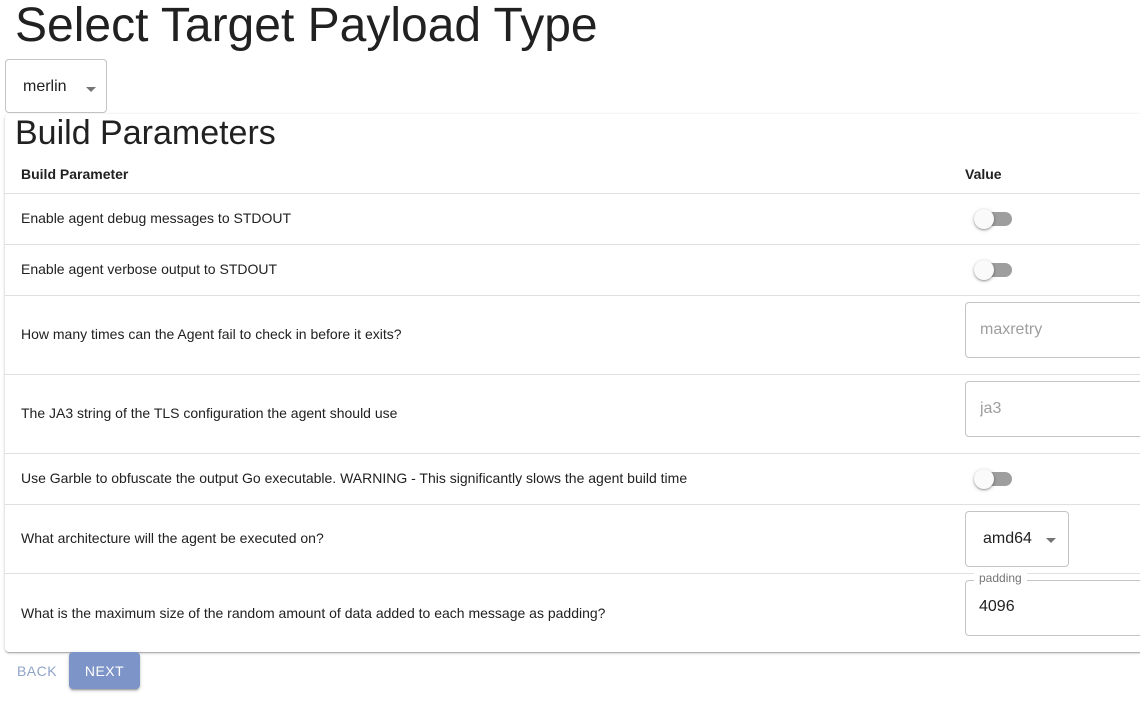  What do you see at coordinates (156, 218) in the screenshot?
I see `param-label-debug: Enable agent debug messages to STDOUT` at bounding box center [156, 218].